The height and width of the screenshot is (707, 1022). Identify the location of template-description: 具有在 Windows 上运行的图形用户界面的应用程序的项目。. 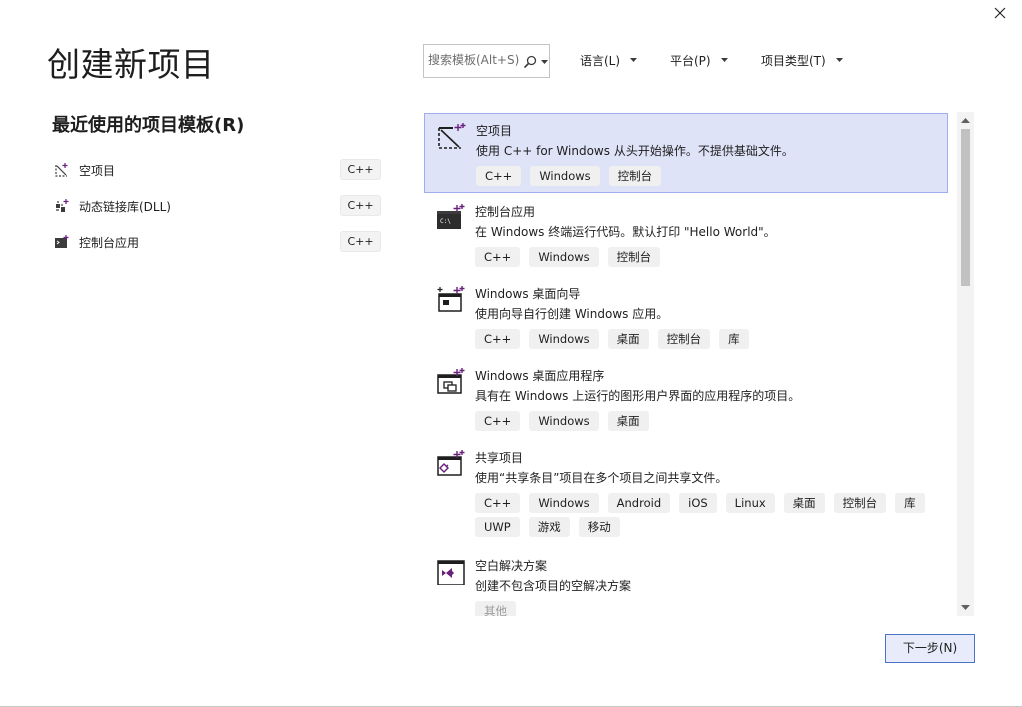
(638, 396).